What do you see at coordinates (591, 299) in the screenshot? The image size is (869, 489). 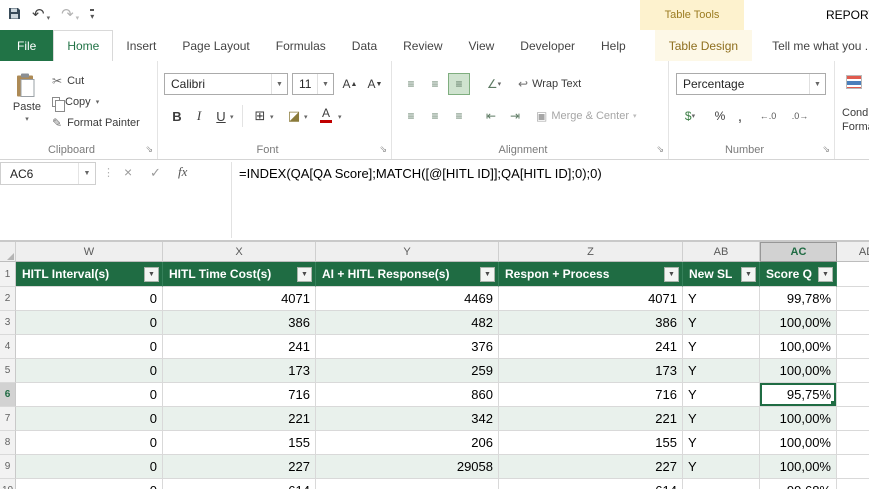 I see `cell-Z2: 4071` at bounding box center [591, 299].